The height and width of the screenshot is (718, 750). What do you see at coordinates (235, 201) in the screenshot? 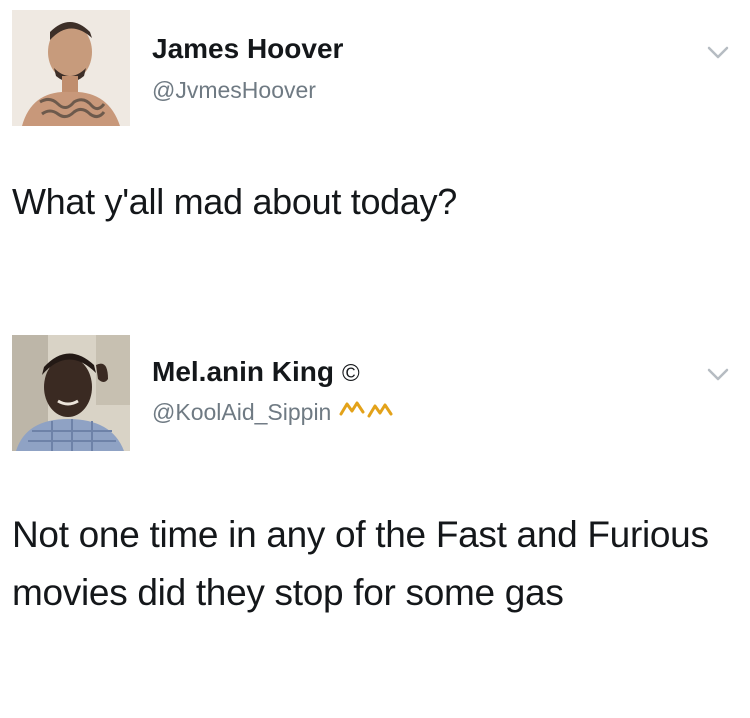
I see `tweet-text: What y'all mad about today?` at bounding box center [235, 201].